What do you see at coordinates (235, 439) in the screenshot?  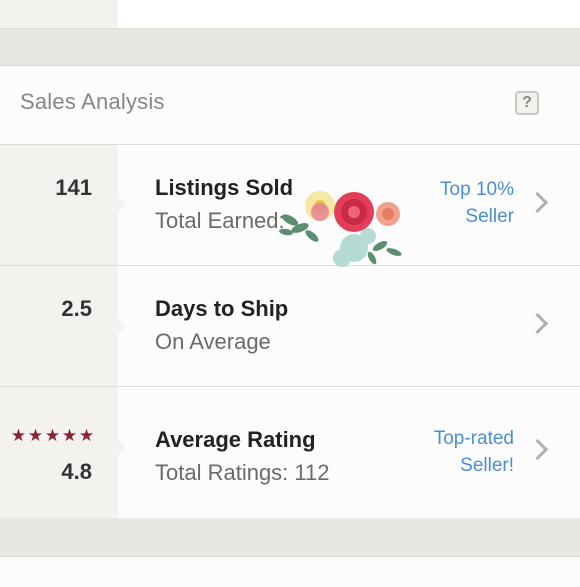 I see `row-title: Average Rating` at bounding box center [235, 439].